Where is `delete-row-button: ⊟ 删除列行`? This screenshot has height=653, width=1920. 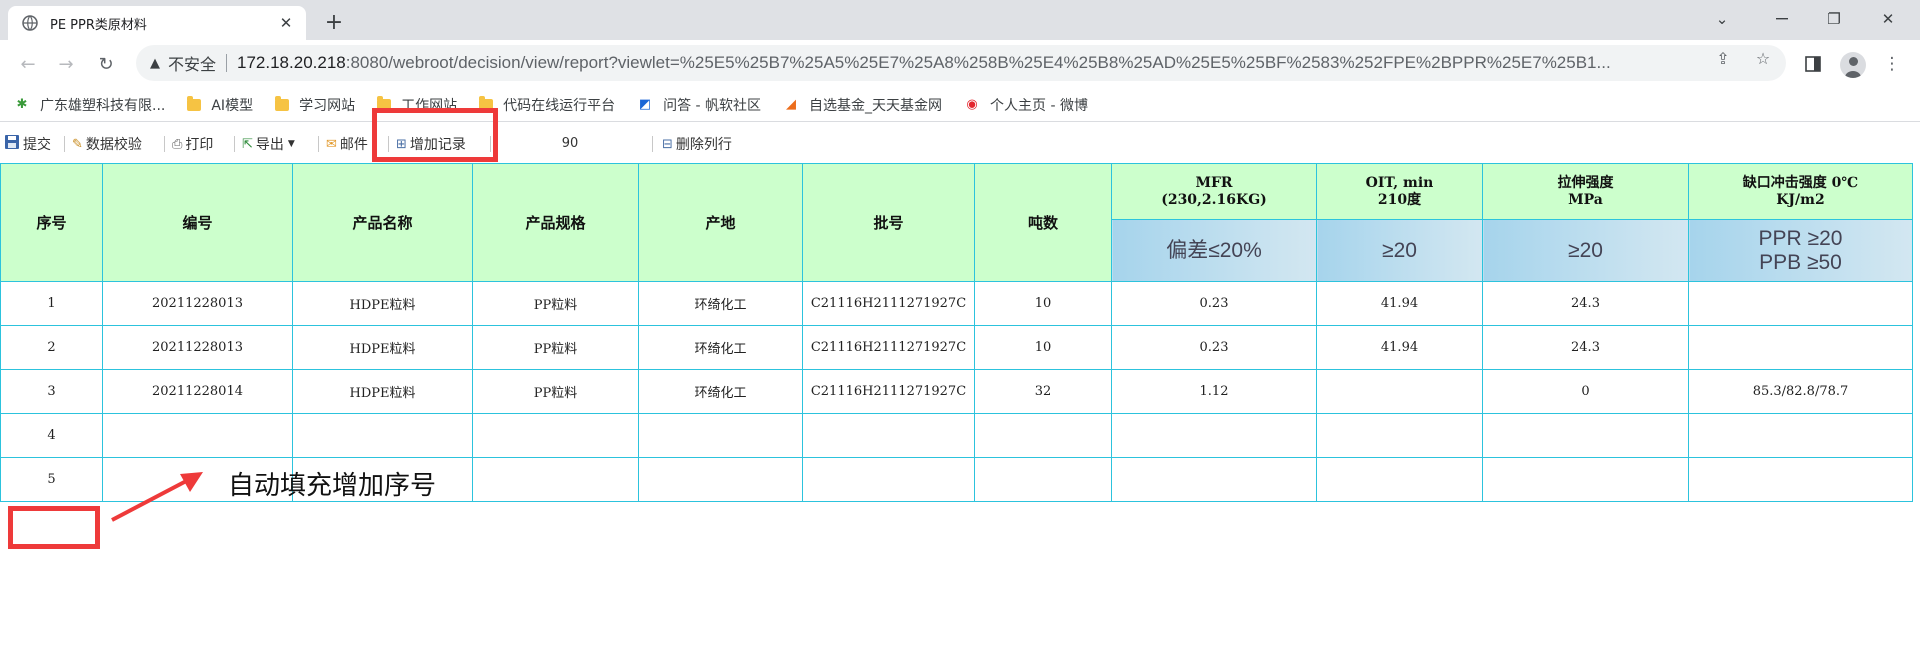
delete-row-button: ⊟ 删除列行 is located at coordinates (697, 144).